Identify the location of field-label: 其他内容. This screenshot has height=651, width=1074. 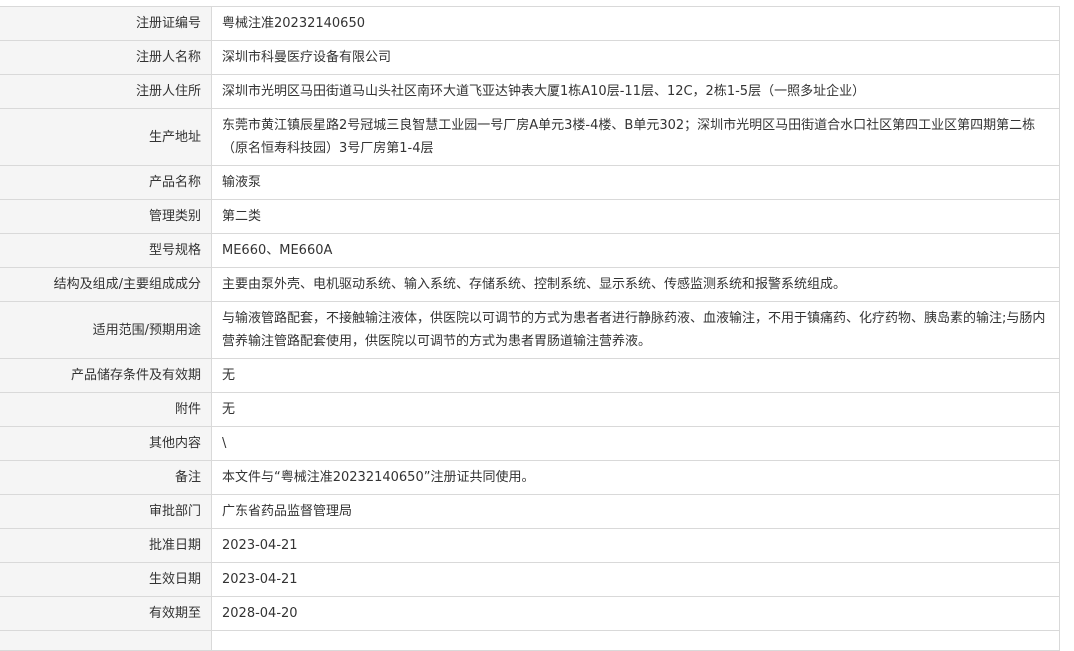
(106, 443).